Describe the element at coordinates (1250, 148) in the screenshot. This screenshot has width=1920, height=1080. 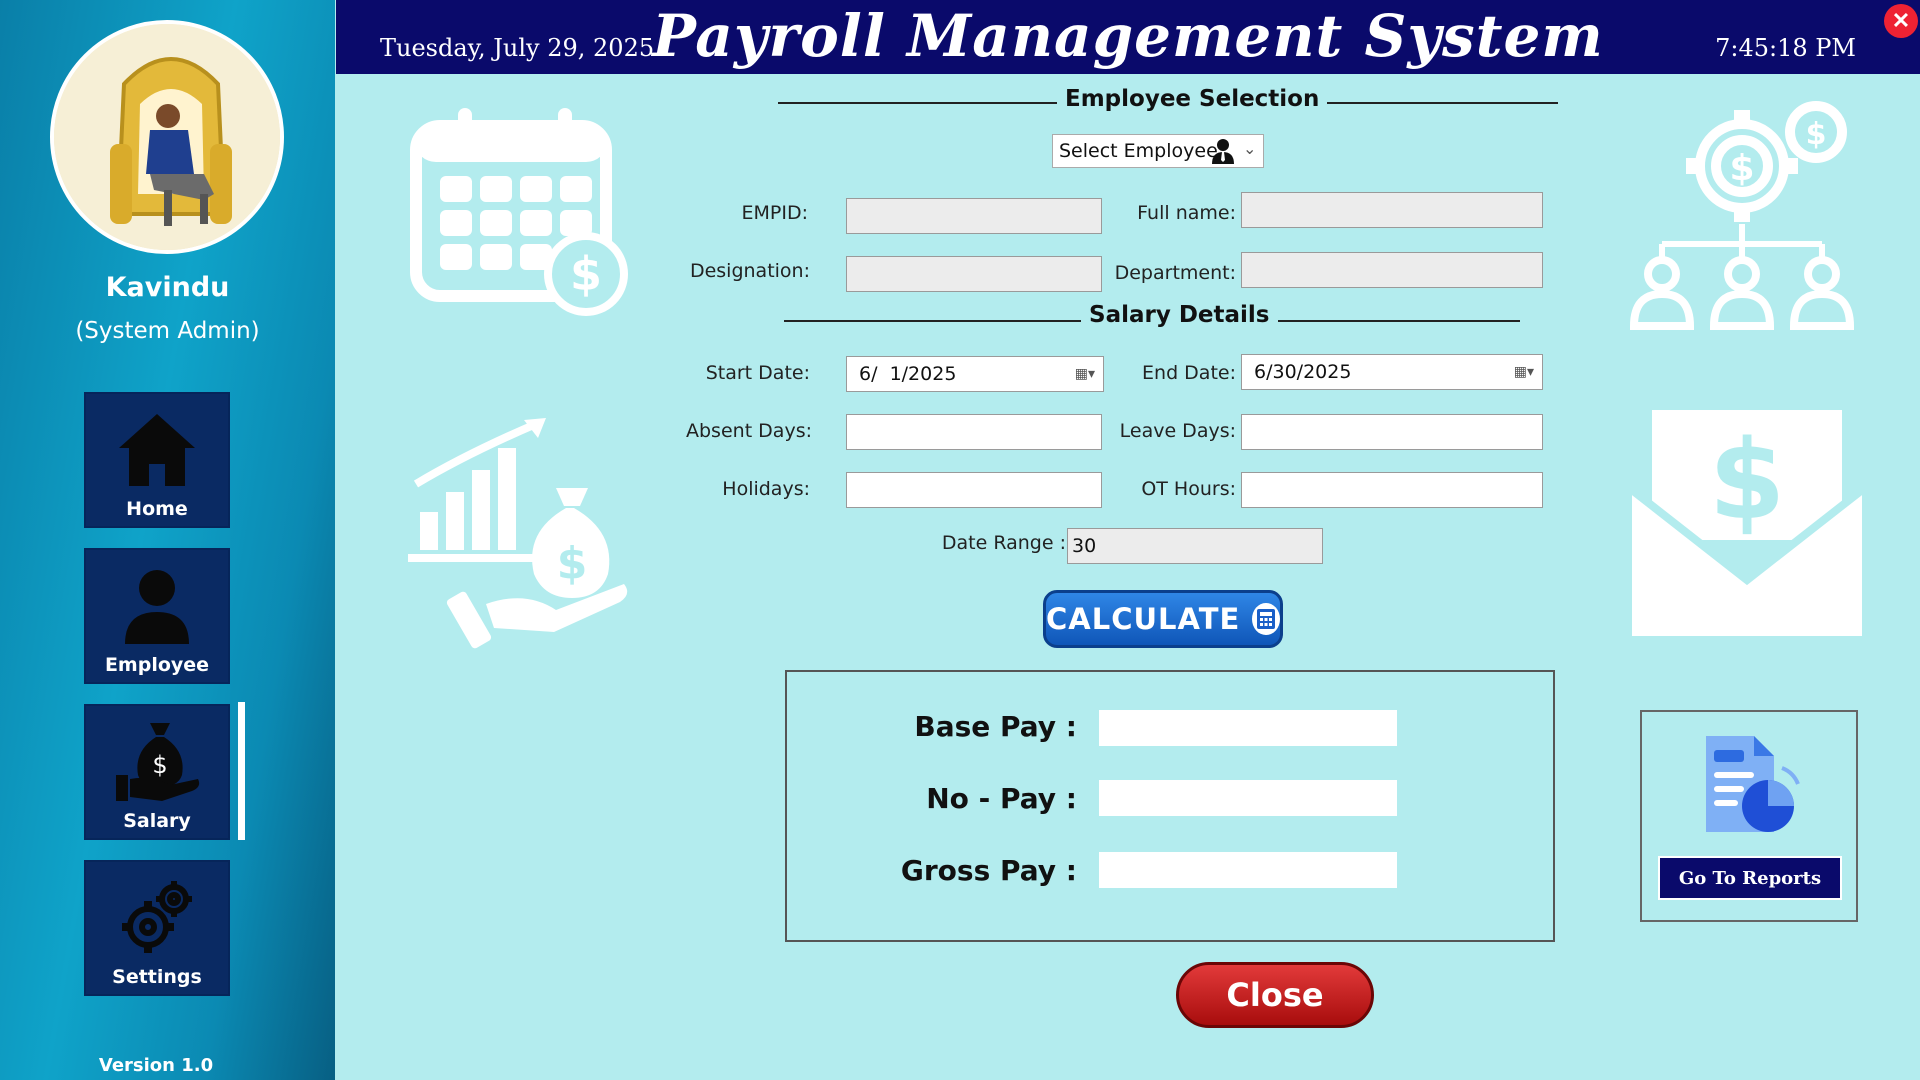
I see `chevron-down-icon: ⌄` at that location.